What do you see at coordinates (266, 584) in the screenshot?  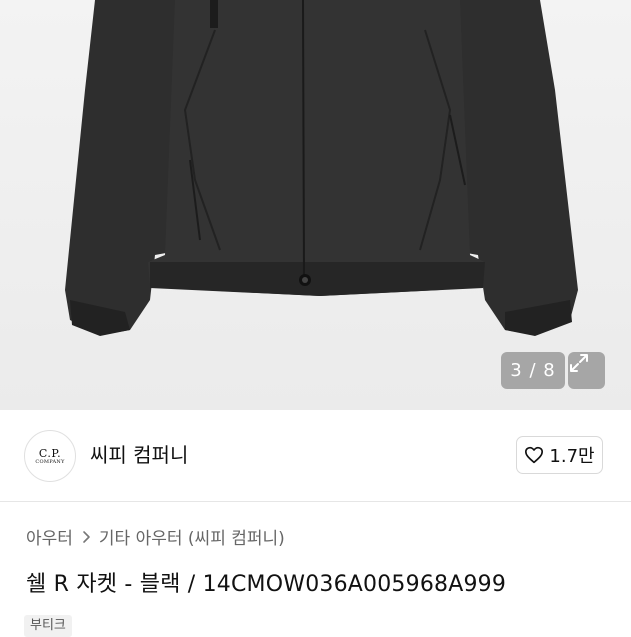 I see `product-title: 쉘 R 자켓 - 블랙 / 14CMOW036A005968A999` at bounding box center [266, 584].